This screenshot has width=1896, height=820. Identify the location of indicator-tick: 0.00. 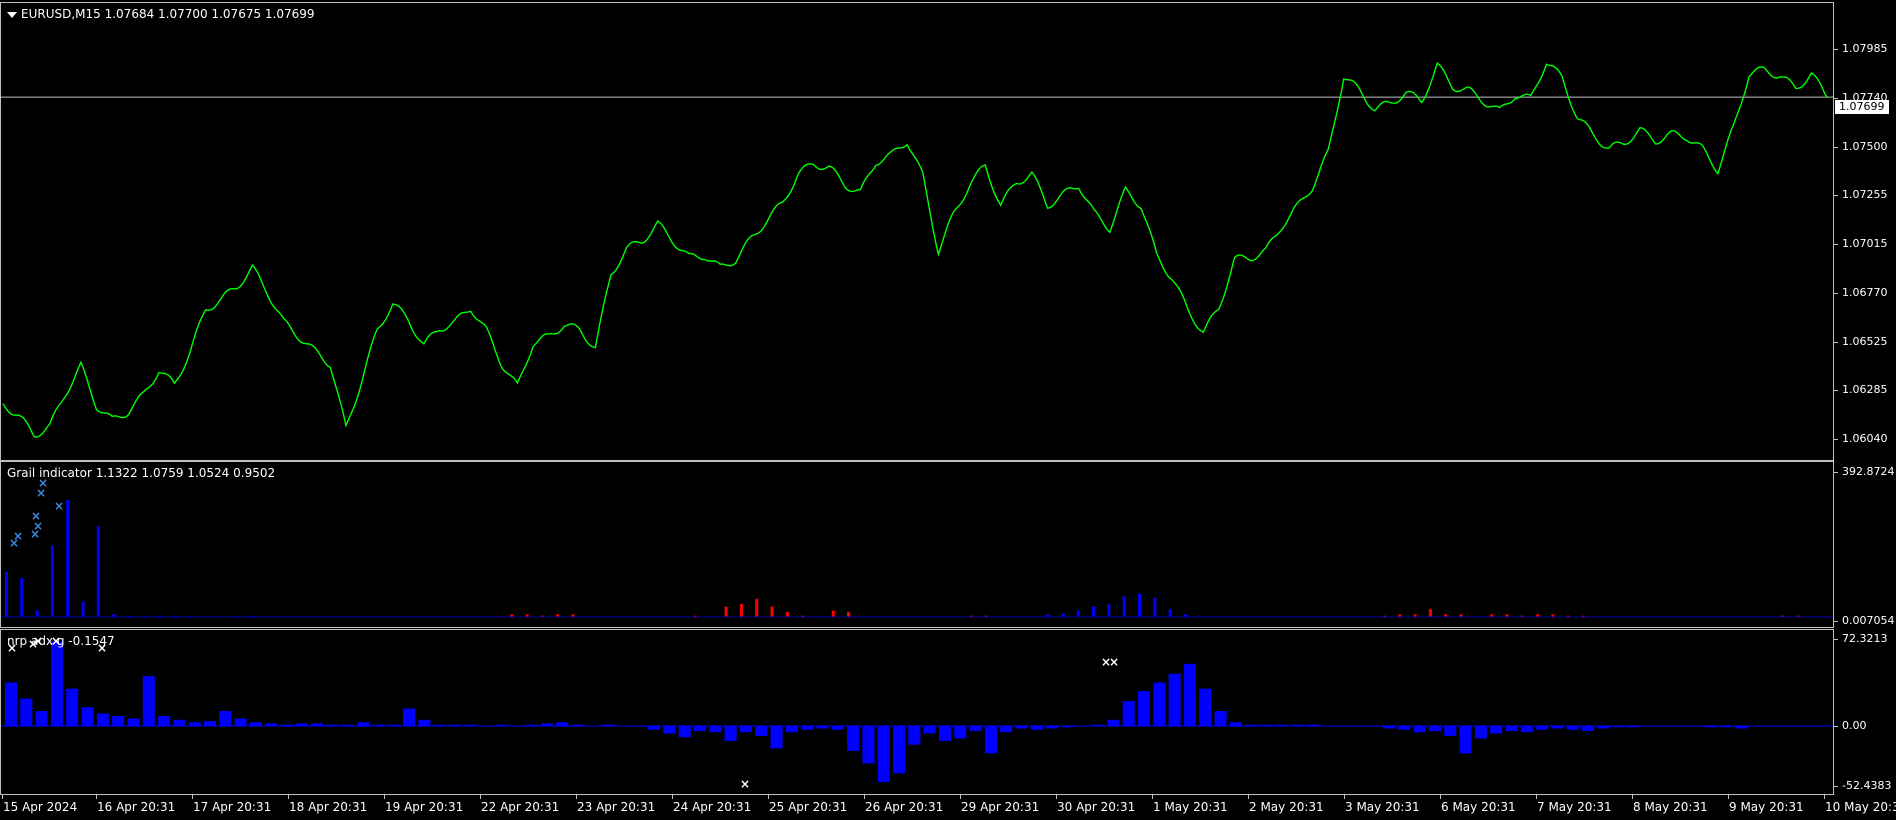
(1865, 726).